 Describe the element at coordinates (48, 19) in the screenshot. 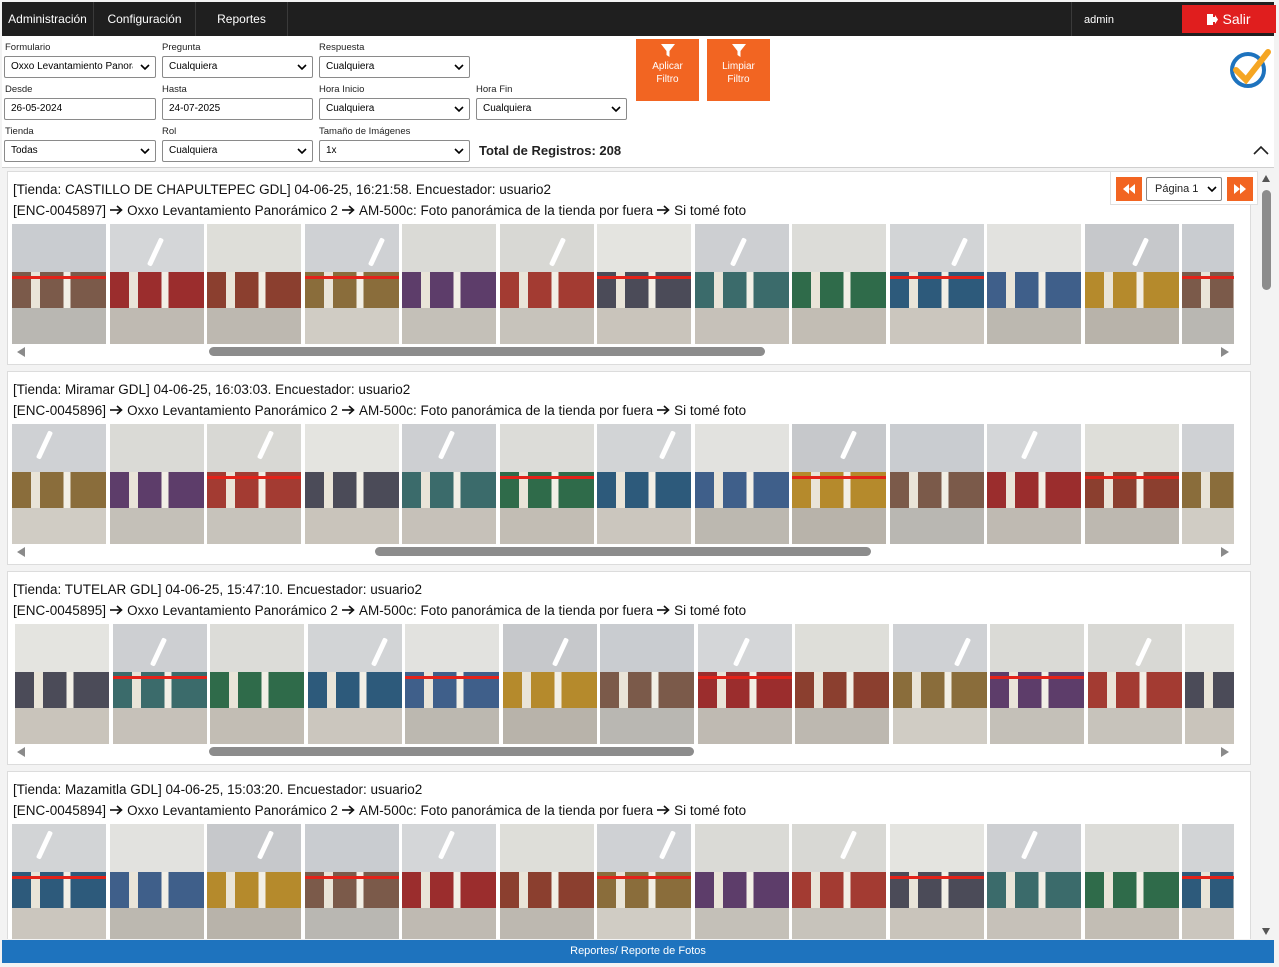

I see `nav-administracion: Administración` at that location.